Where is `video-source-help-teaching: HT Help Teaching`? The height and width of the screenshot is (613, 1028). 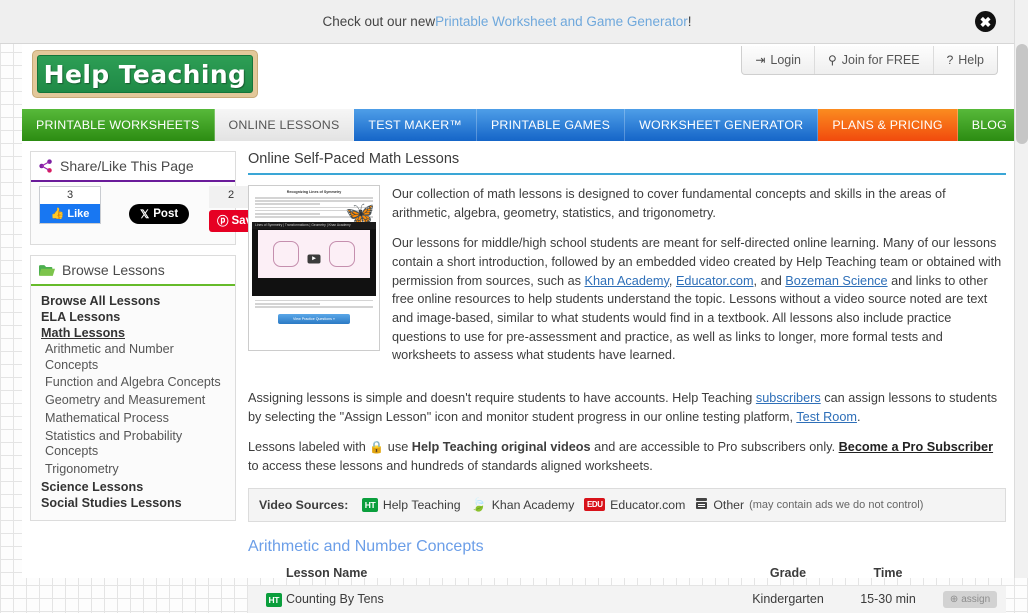 video-source-help-teaching: HT Help Teaching is located at coordinates (411, 504).